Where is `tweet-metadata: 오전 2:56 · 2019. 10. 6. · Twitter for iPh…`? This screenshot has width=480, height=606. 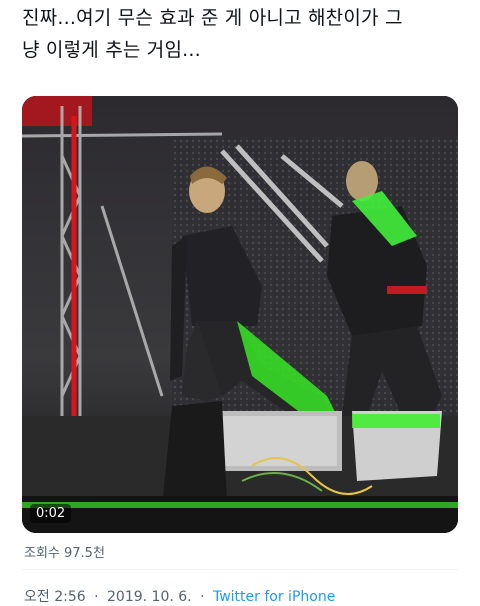 tweet-metadata: 오전 2:56 · 2019. 10. 6. · Twitter for iPh… is located at coordinates (179, 596).